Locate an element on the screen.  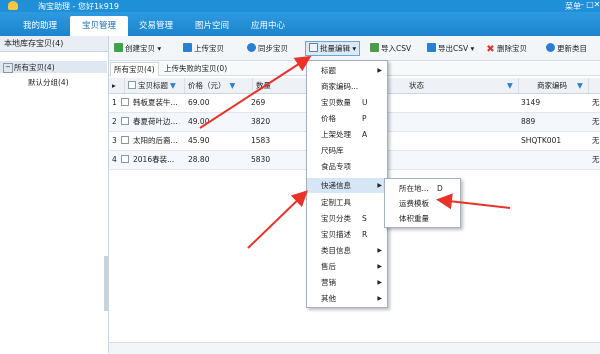
annotation-arrow-batch-edit is located at coordinates (255, 92).